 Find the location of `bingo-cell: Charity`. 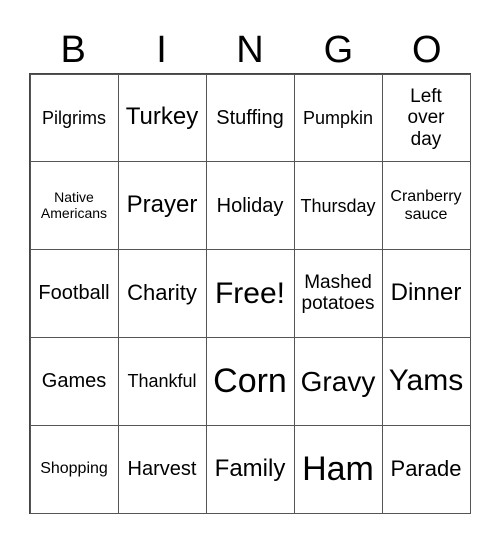

bingo-cell: Charity is located at coordinates (162, 293).